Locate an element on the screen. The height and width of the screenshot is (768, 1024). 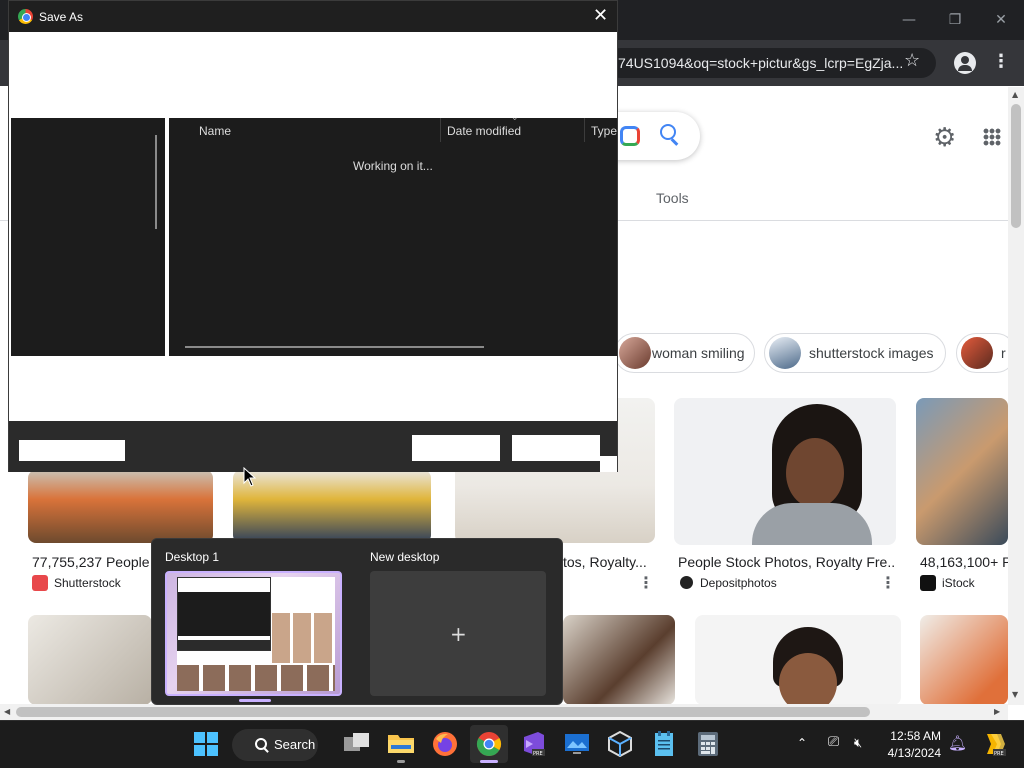
3d-box-icon is located at coordinates (621, 744).